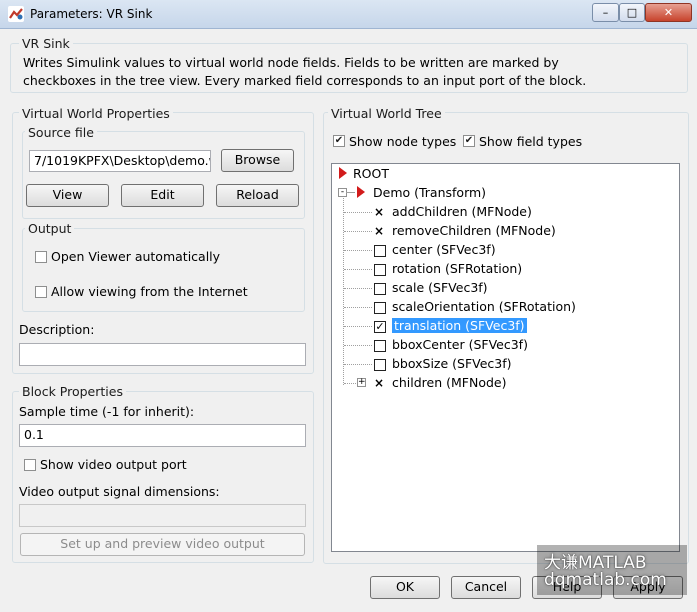 Image resolution: width=697 pixels, height=612 pixels. I want to click on show-video-port-label: Show video output port, so click(113, 464).